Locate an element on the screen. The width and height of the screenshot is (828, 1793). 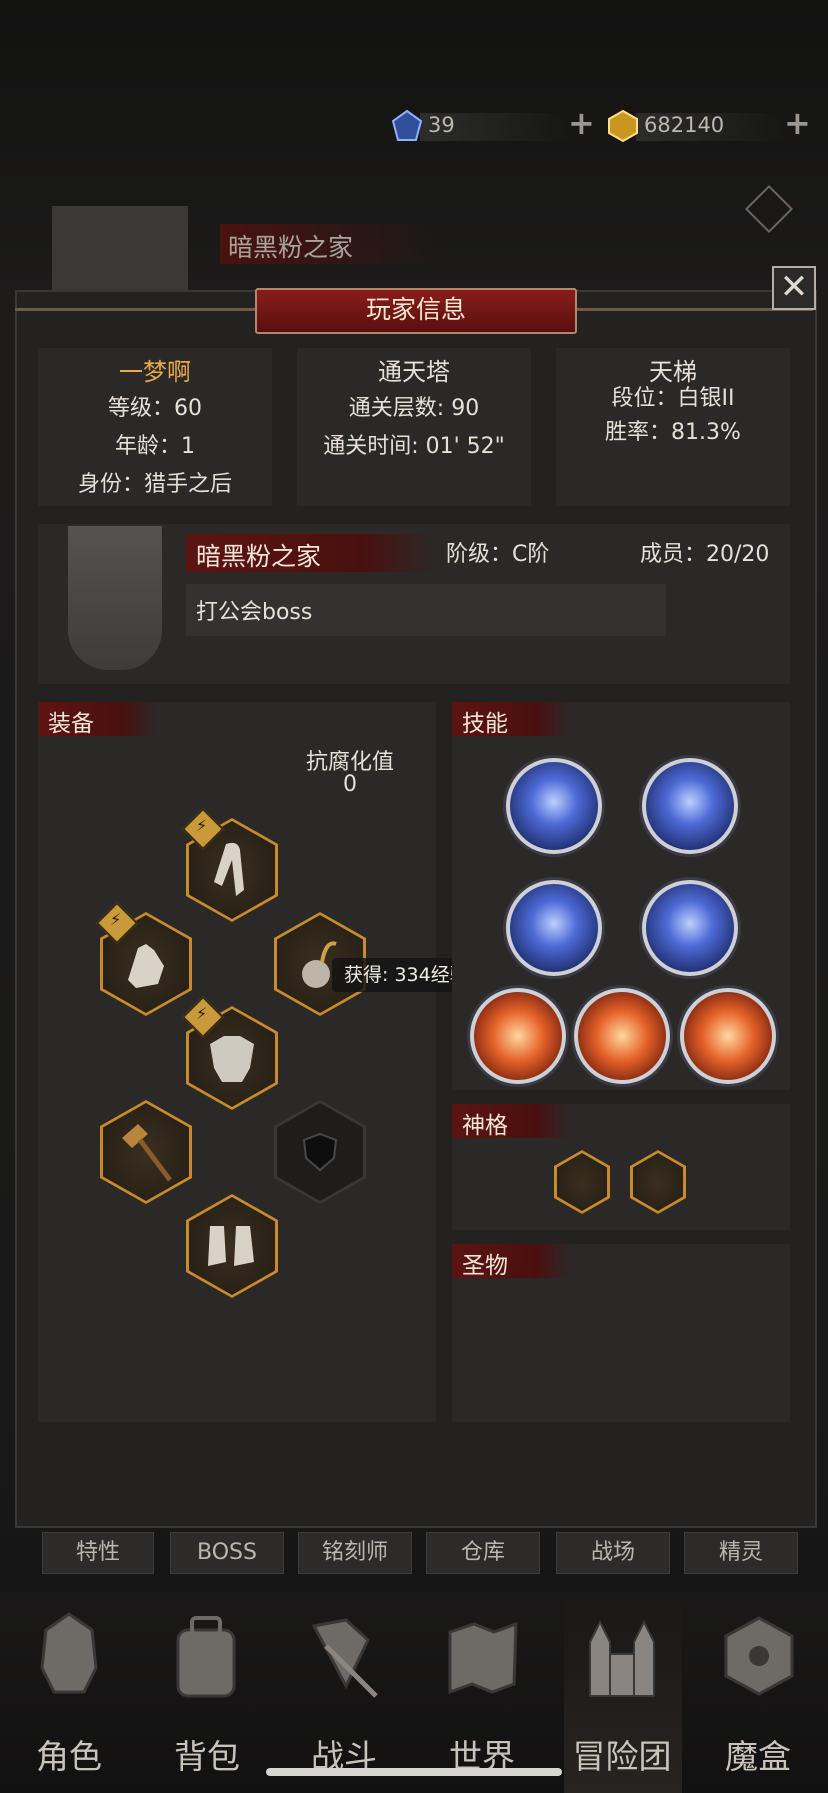
equip-slot-boots is located at coordinates (232, 1246).